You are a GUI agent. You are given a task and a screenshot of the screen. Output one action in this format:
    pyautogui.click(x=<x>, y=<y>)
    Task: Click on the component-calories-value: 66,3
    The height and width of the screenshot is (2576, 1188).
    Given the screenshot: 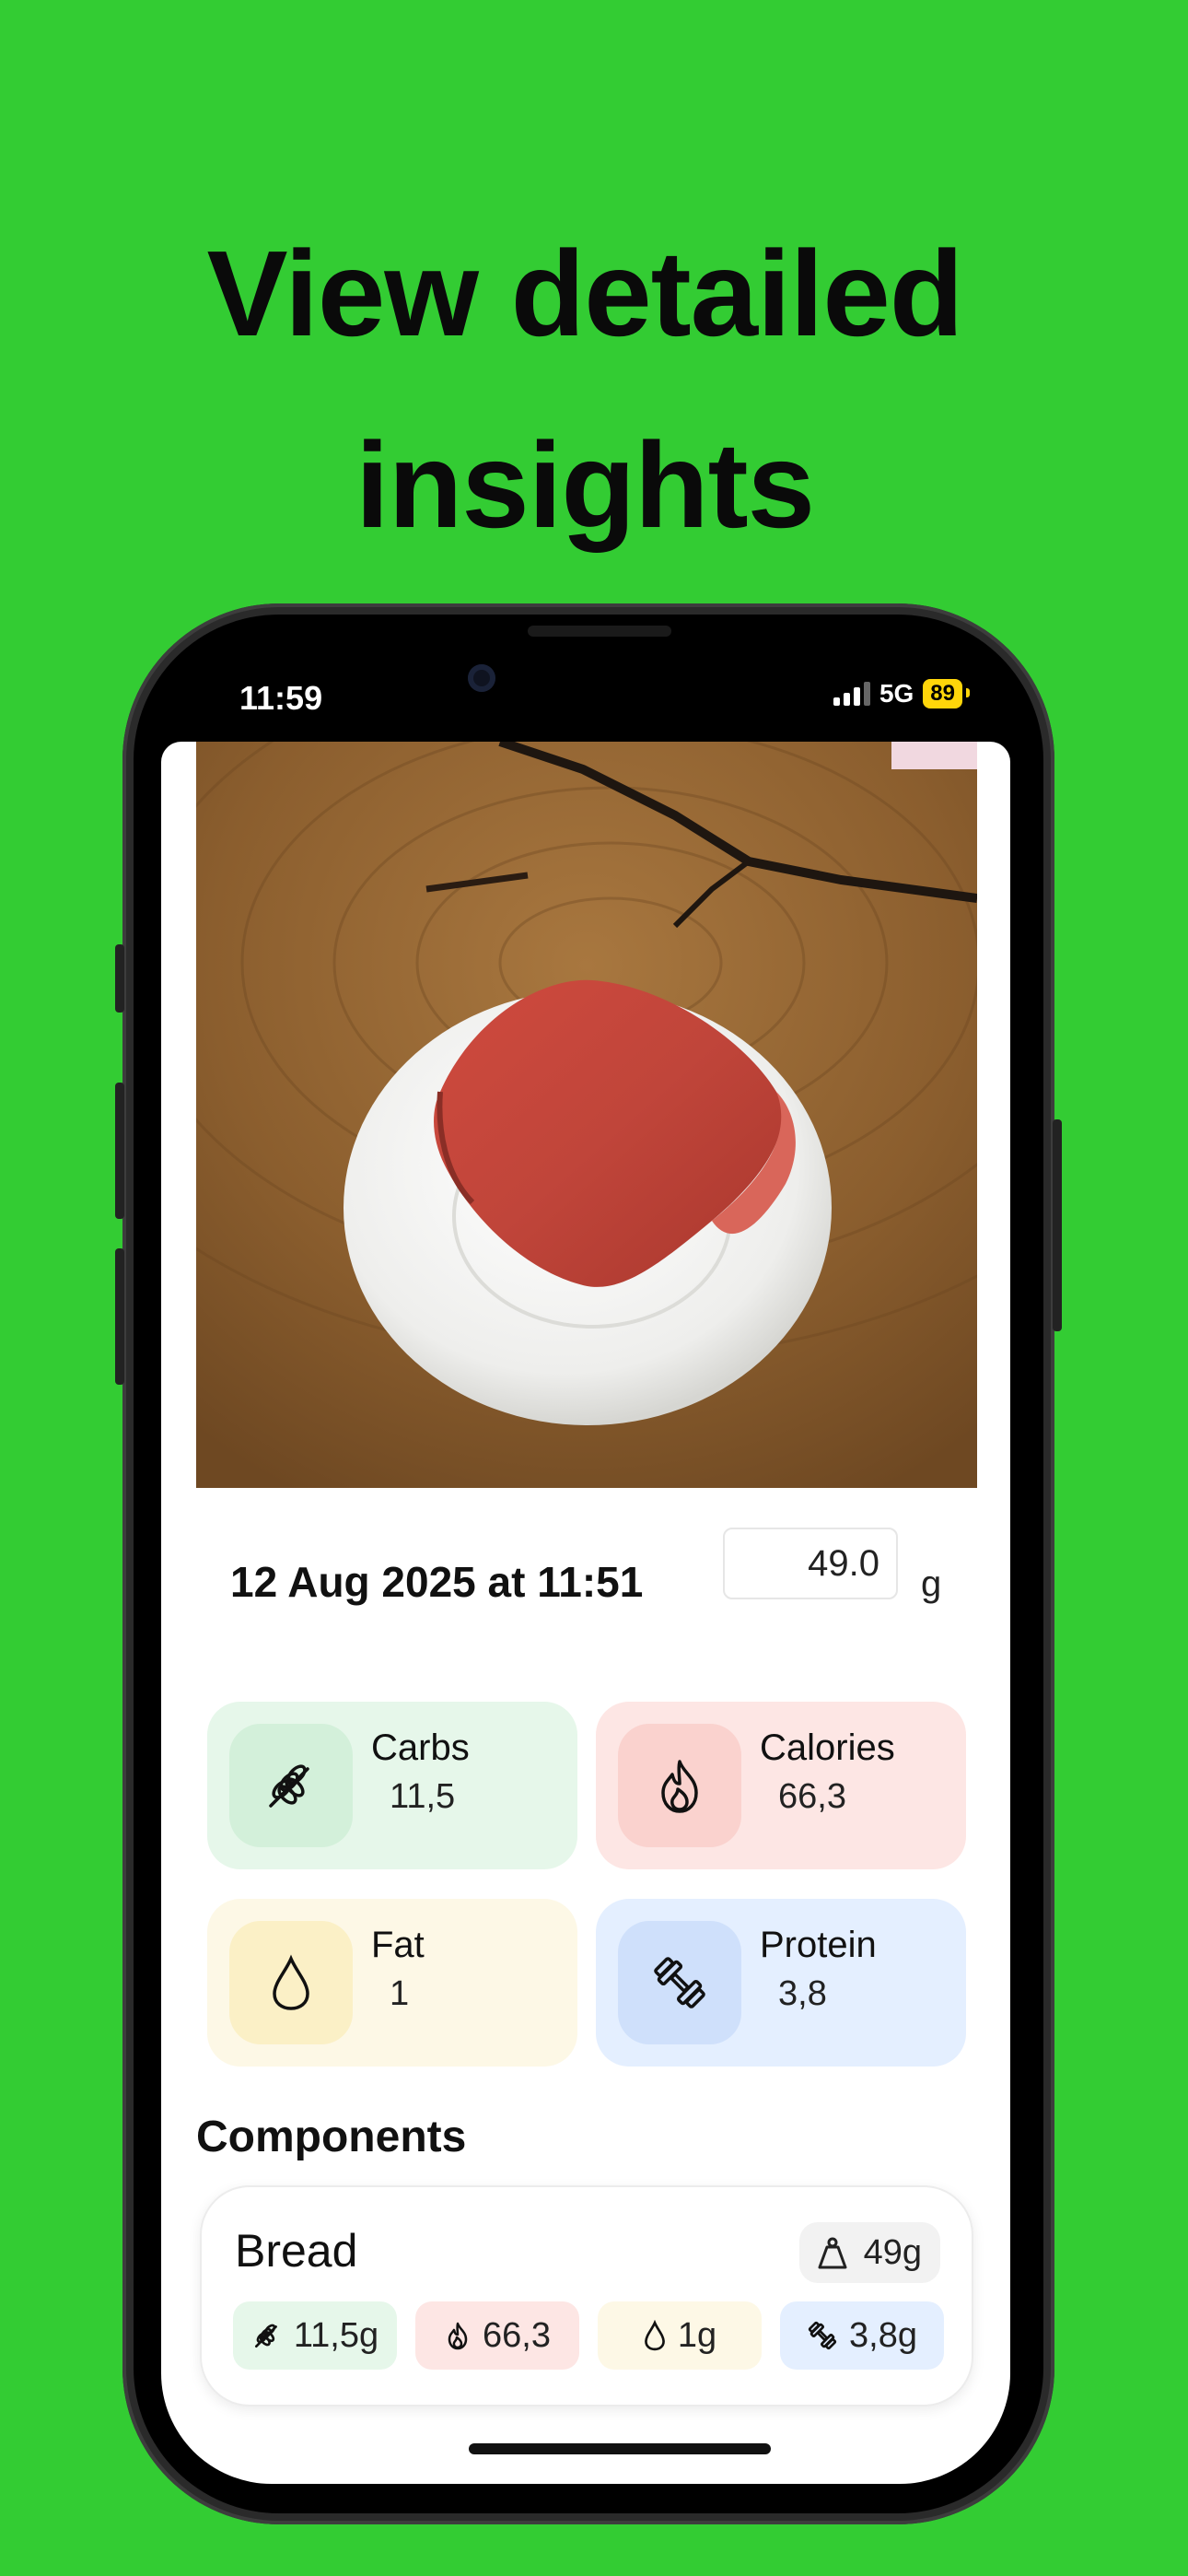 What is the action you would take?
    pyautogui.click(x=517, y=2335)
    